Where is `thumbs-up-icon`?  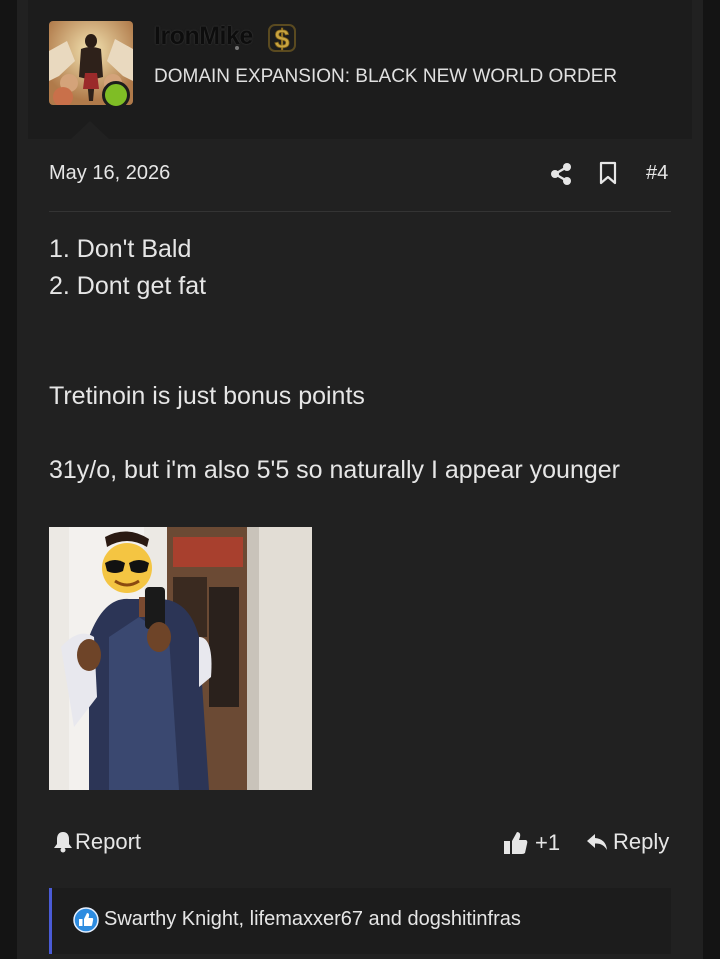 thumbs-up-icon is located at coordinates (516, 843).